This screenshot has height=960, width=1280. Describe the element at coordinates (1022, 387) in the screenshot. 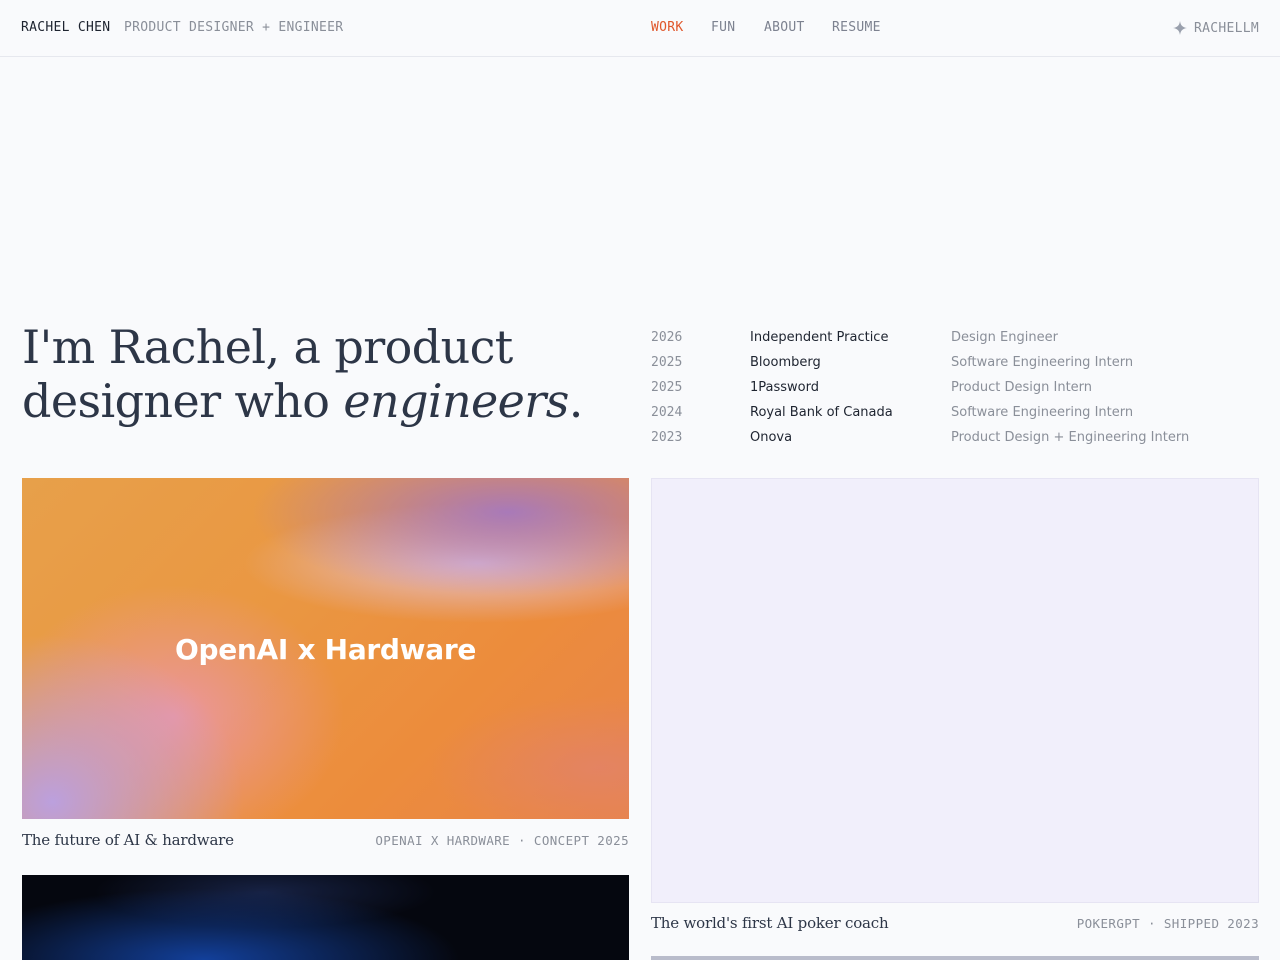

I see `timeline-role: Product Design Intern` at that location.